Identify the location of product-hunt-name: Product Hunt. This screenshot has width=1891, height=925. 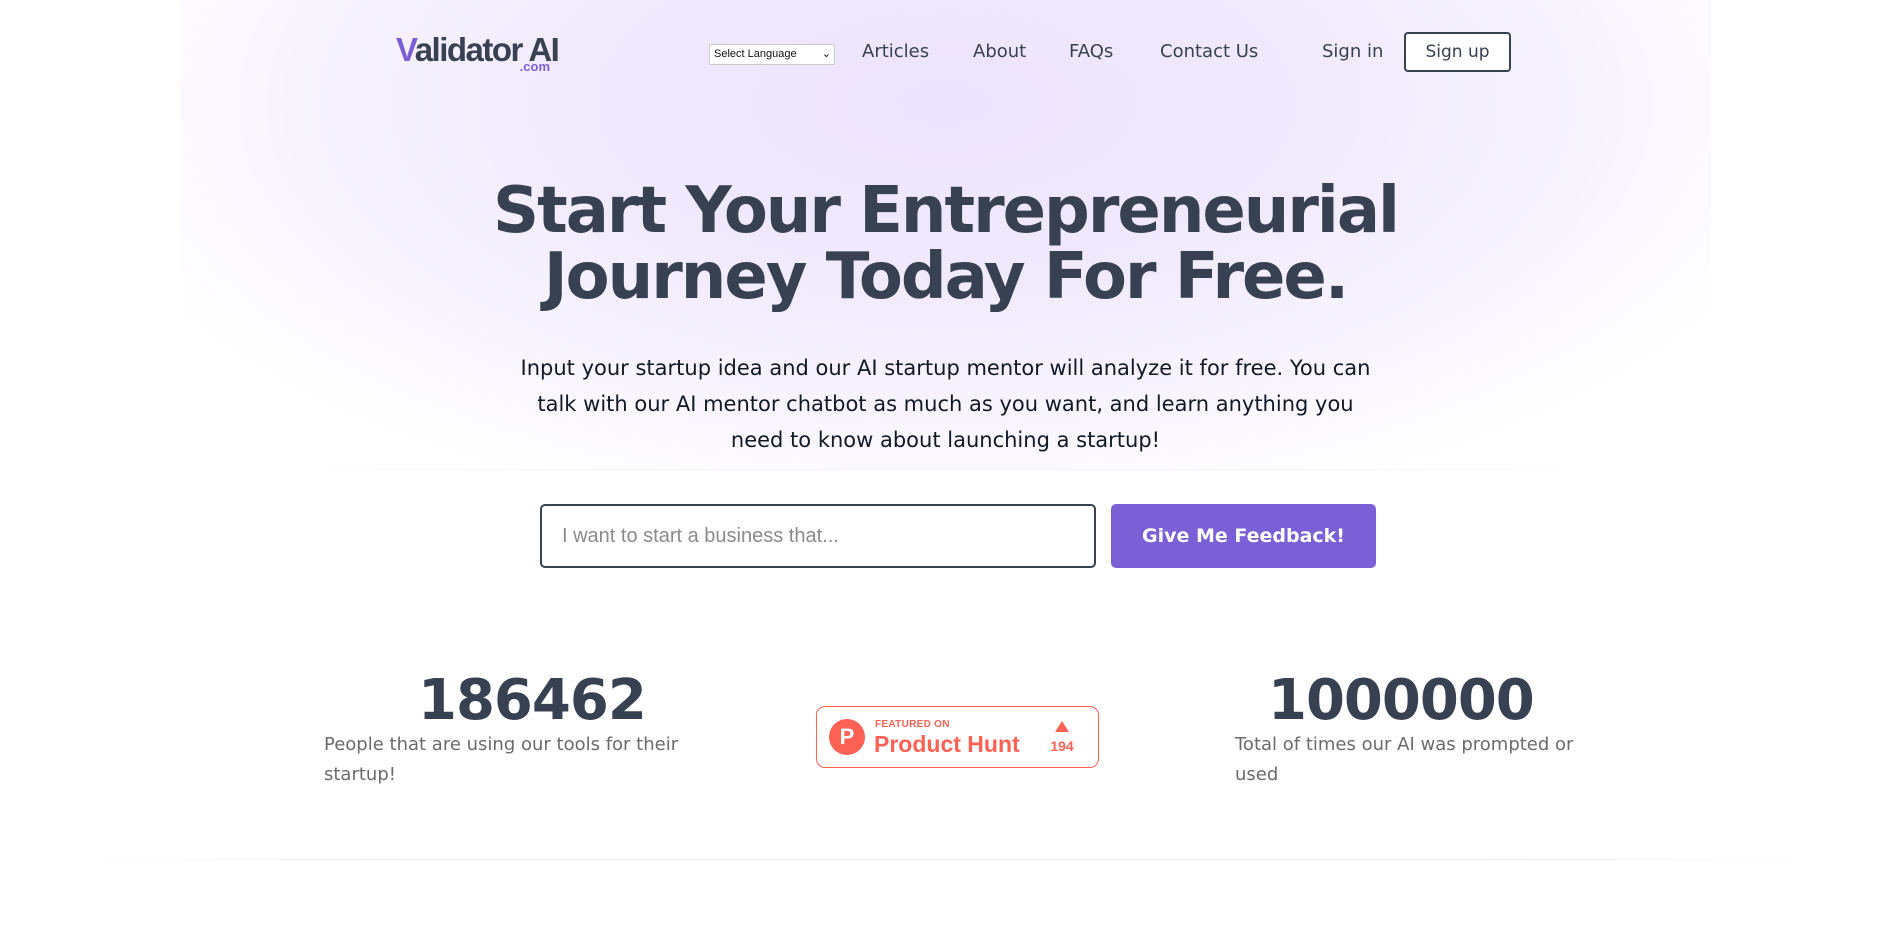
(947, 744).